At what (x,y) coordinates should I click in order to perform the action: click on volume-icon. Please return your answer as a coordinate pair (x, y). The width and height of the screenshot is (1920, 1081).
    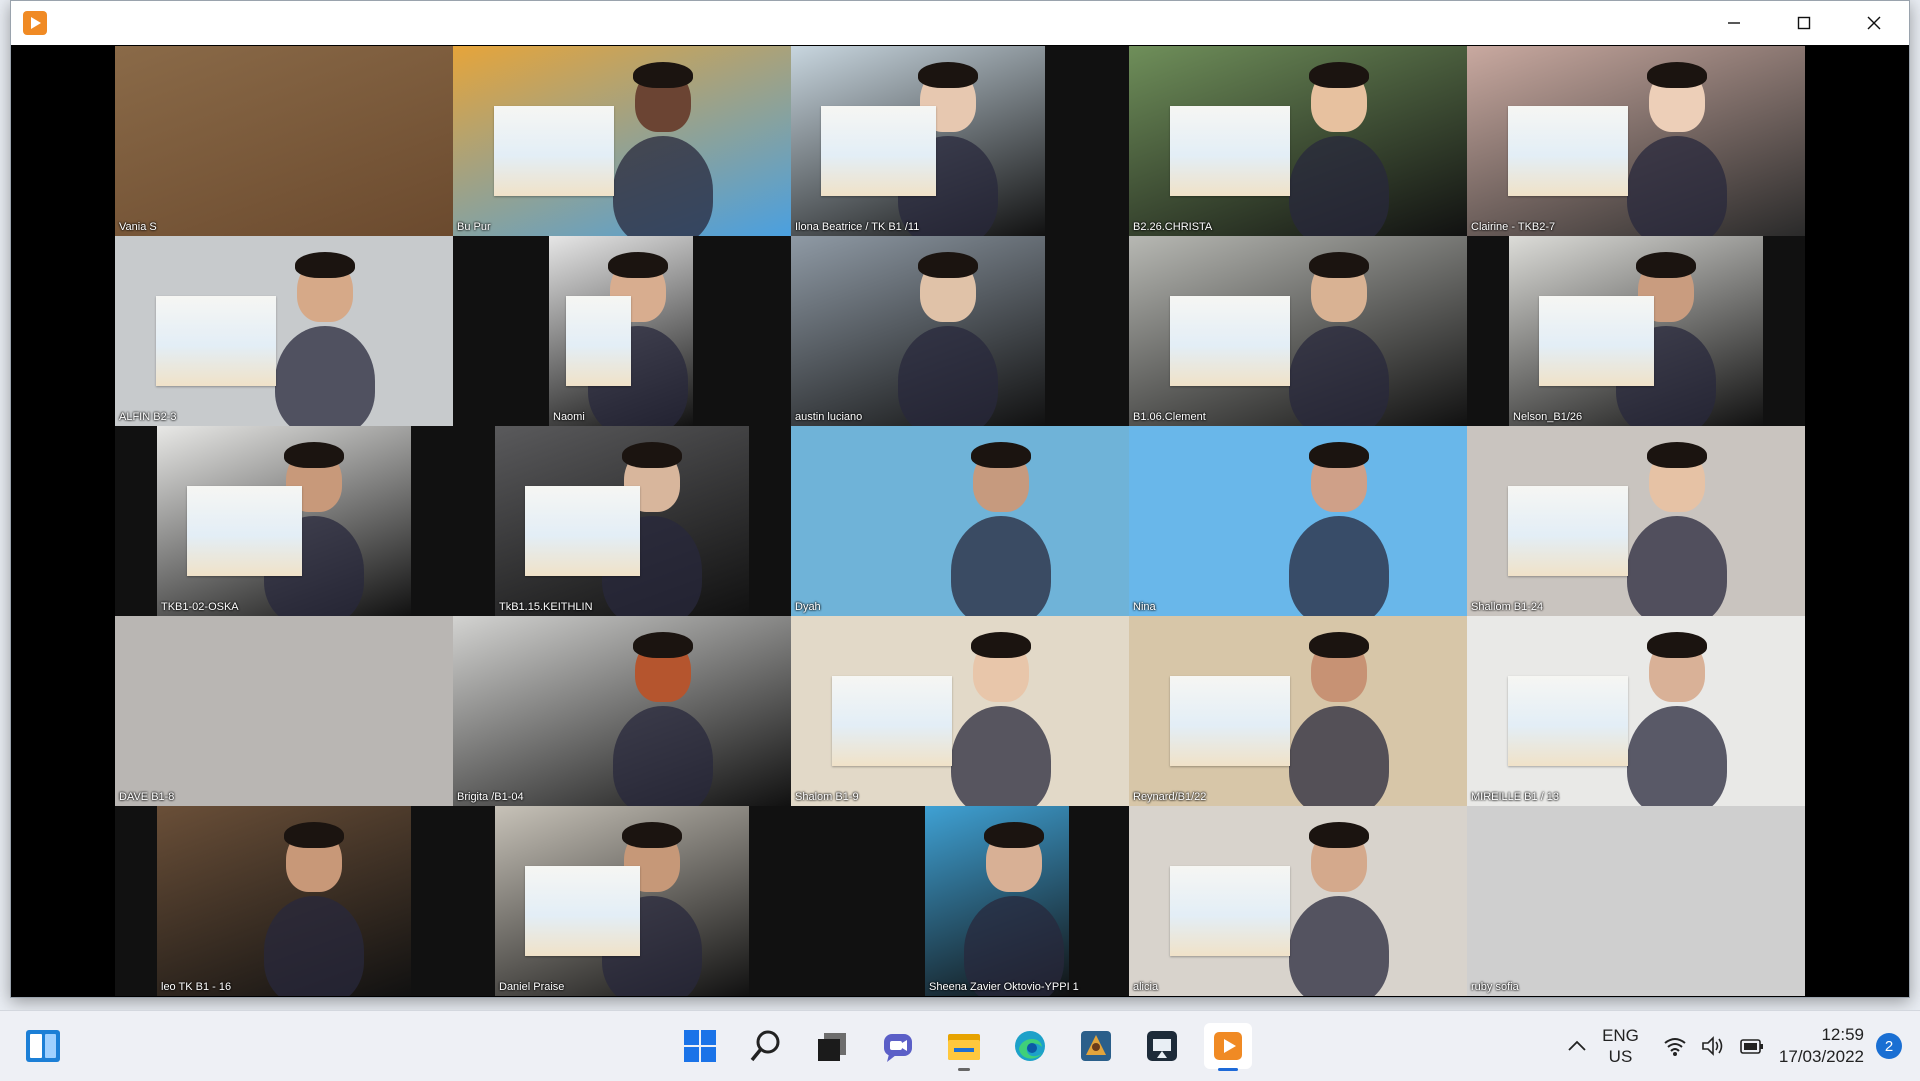
    Looking at the image, I should click on (1712, 1046).